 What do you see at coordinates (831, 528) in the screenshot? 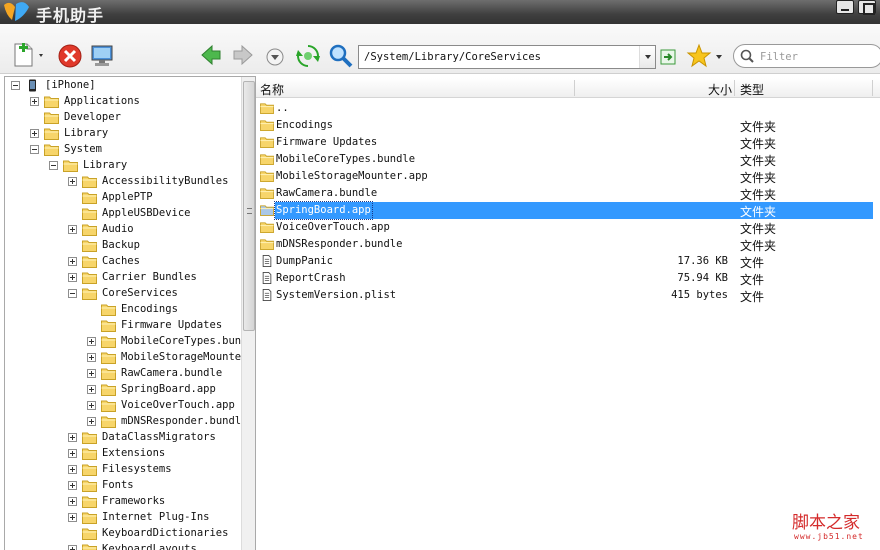
I see `watermark: 脚本之家 www.jb51.net` at bounding box center [831, 528].